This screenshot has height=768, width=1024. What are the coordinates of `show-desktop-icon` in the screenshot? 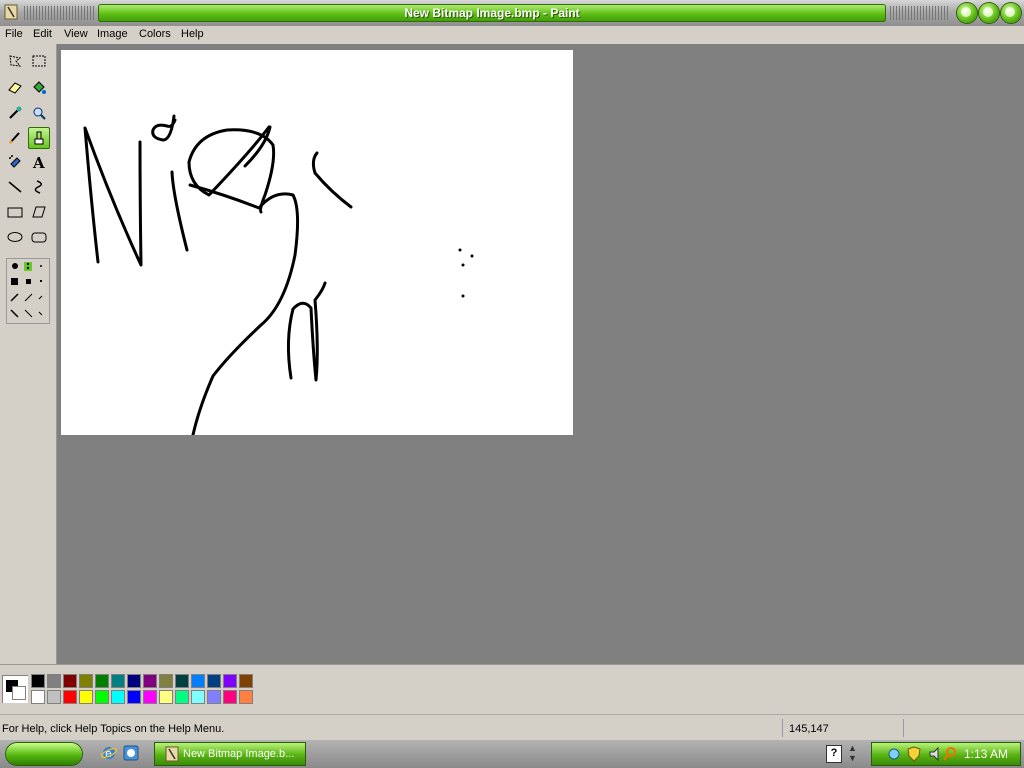 It's located at (131, 753).